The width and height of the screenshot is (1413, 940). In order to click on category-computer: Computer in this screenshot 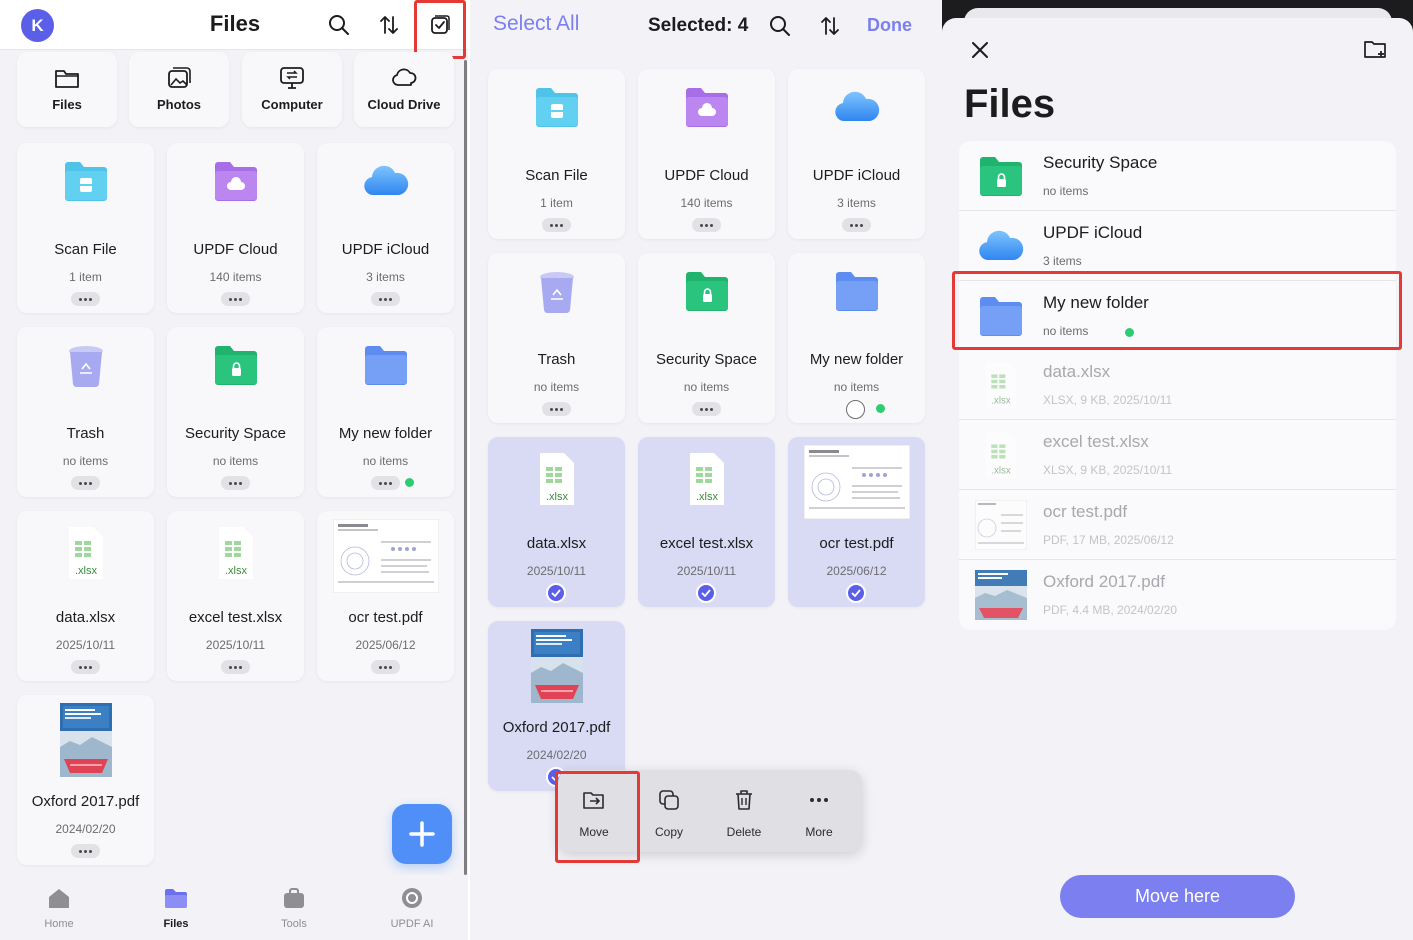, I will do `click(292, 89)`.